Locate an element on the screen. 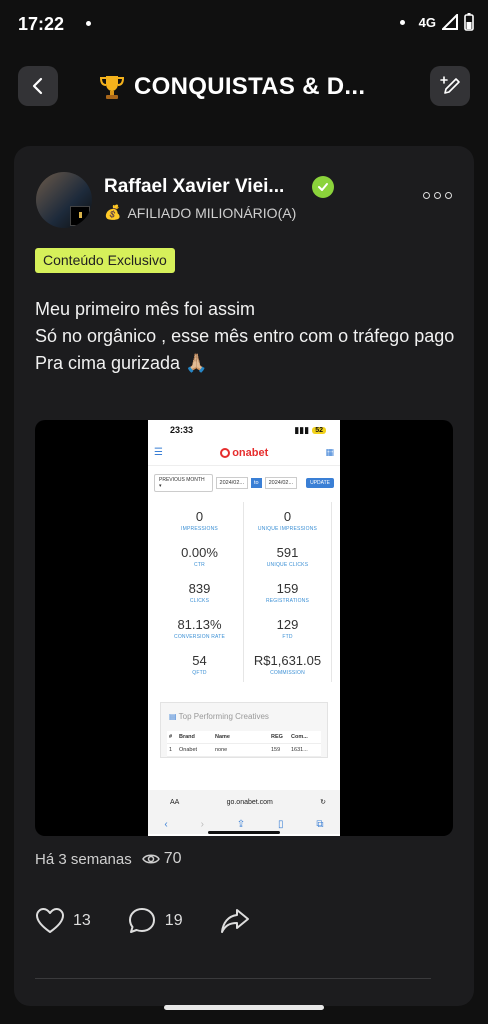 The image size is (488, 1024). post-text-line: Meu primeiro mês foi assim is located at coordinates (145, 309).